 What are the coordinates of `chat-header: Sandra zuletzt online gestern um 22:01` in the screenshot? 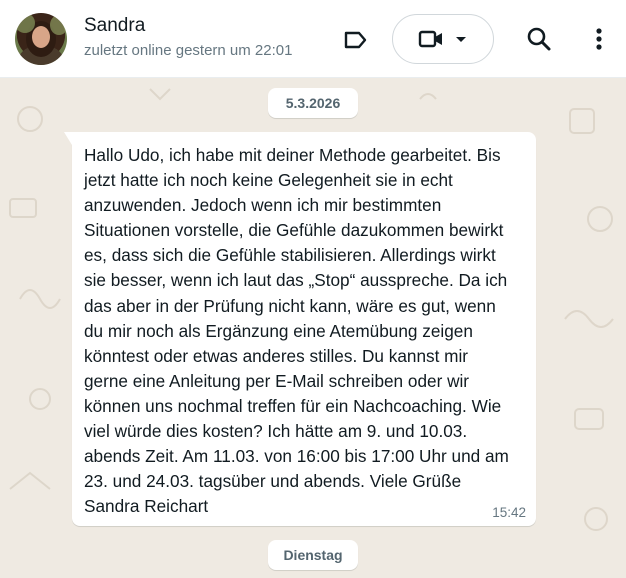 It's located at (313, 39).